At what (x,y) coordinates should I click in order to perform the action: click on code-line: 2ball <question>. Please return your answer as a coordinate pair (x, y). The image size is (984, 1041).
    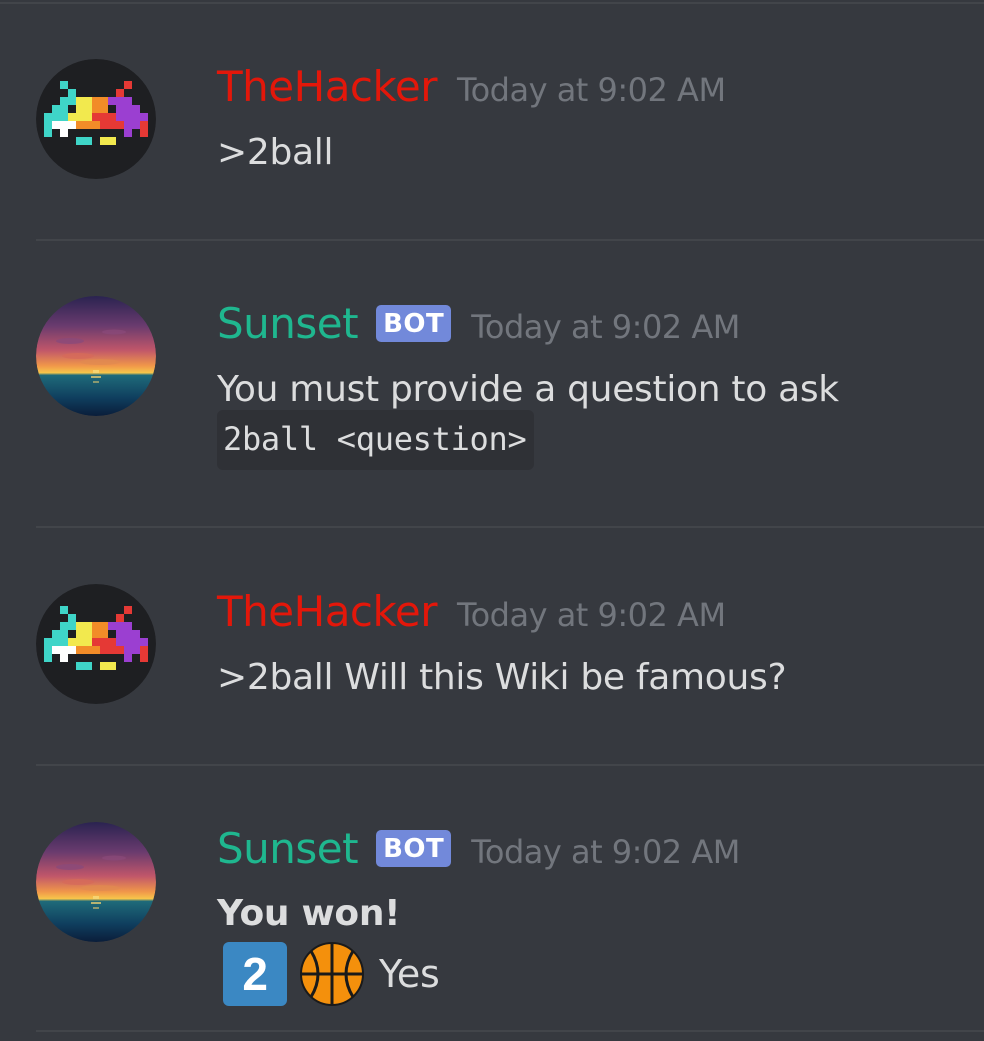
    Looking at the image, I should click on (376, 440).